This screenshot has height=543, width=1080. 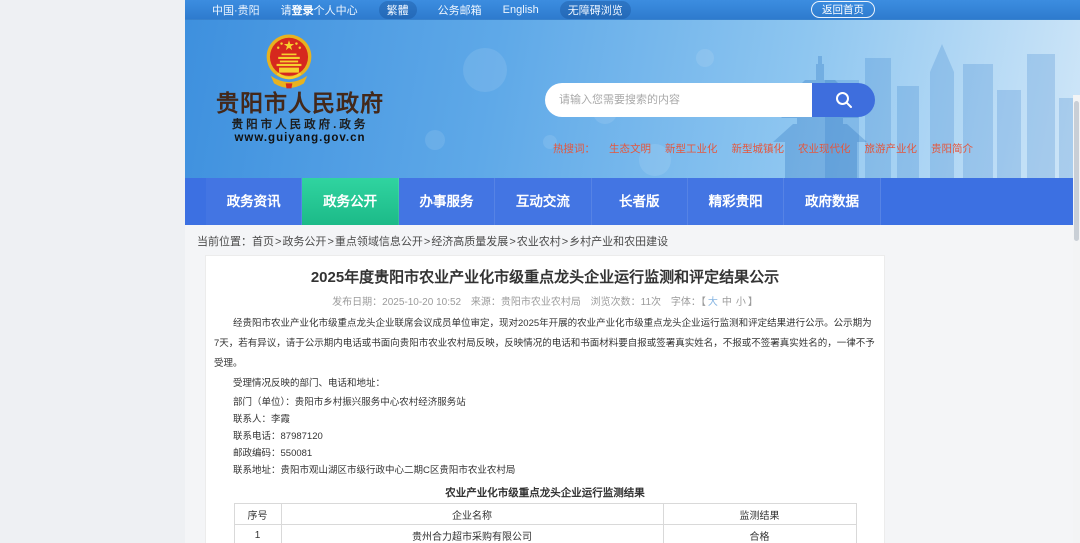 I want to click on accessibility-link: 无障碍浏览, so click(x=595, y=9).